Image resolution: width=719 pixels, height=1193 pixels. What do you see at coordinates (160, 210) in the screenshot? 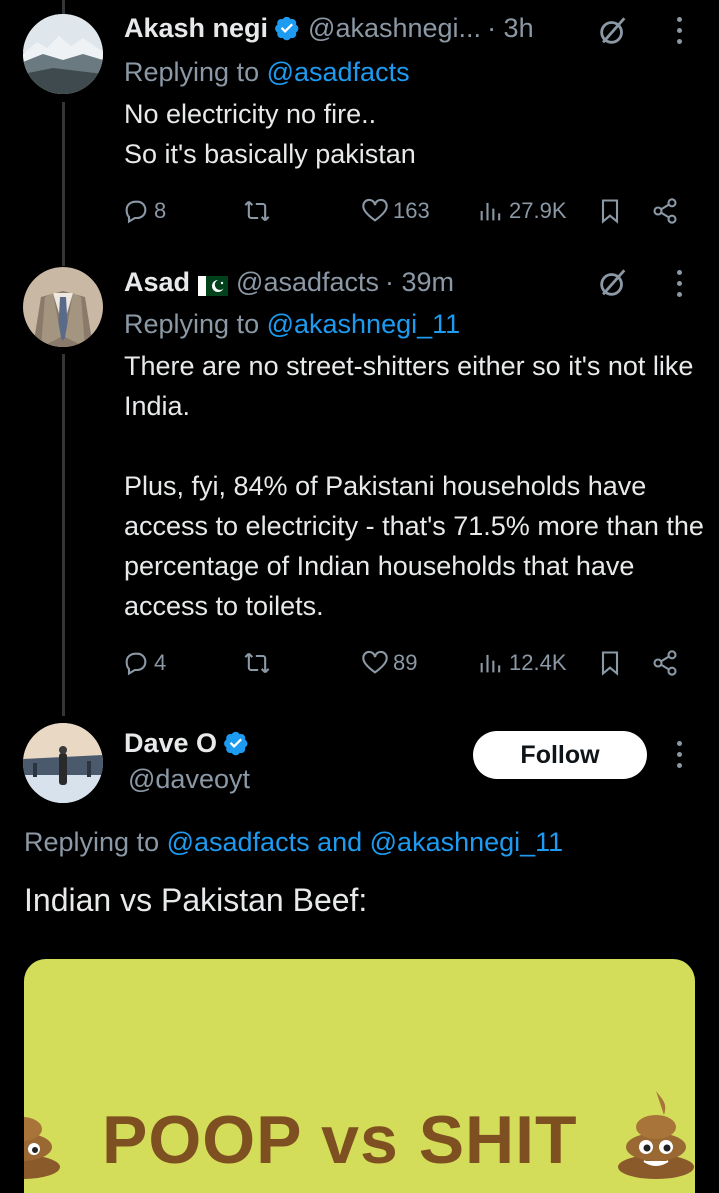
I see `reply-count: 8` at bounding box center [160, 210].